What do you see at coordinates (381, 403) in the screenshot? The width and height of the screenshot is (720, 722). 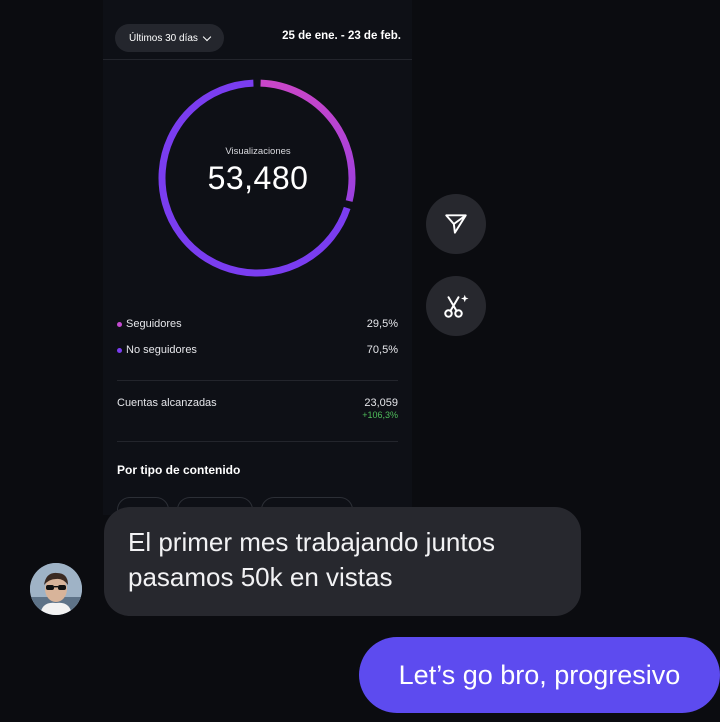 I see `reach-value: 23,059` at bounding box center [381, 403].